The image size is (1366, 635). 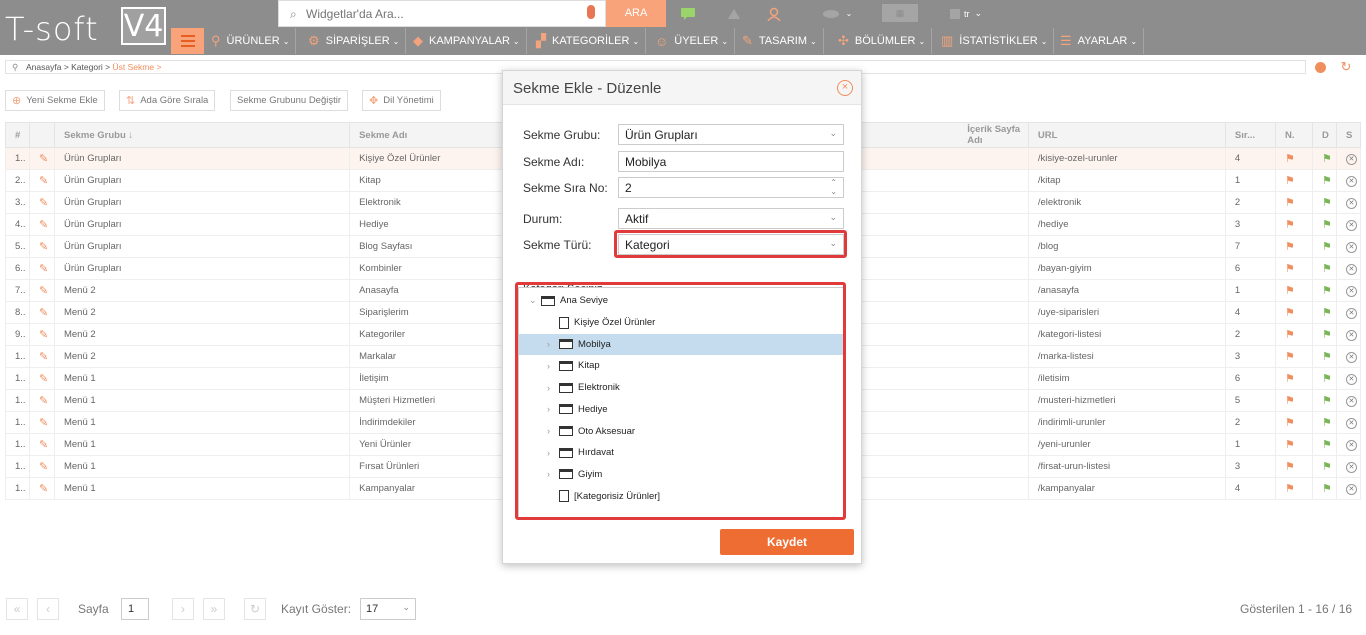 I want to click on next-page-button: ›, so click(x=183, y=609).